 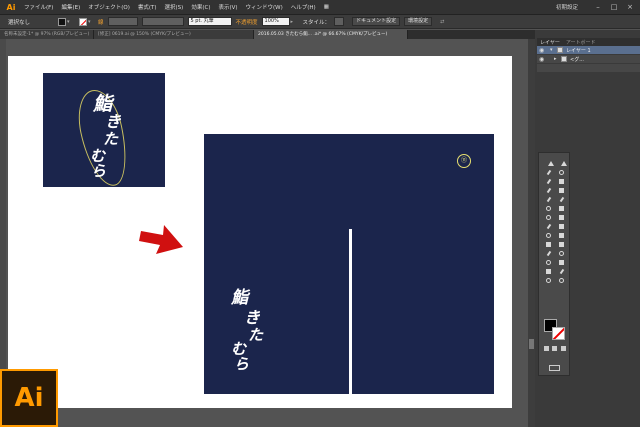 What do you see at coordinates (558, 333) in the screenshot?
I see `stroke-color-box` at bounding box center [558, 333].